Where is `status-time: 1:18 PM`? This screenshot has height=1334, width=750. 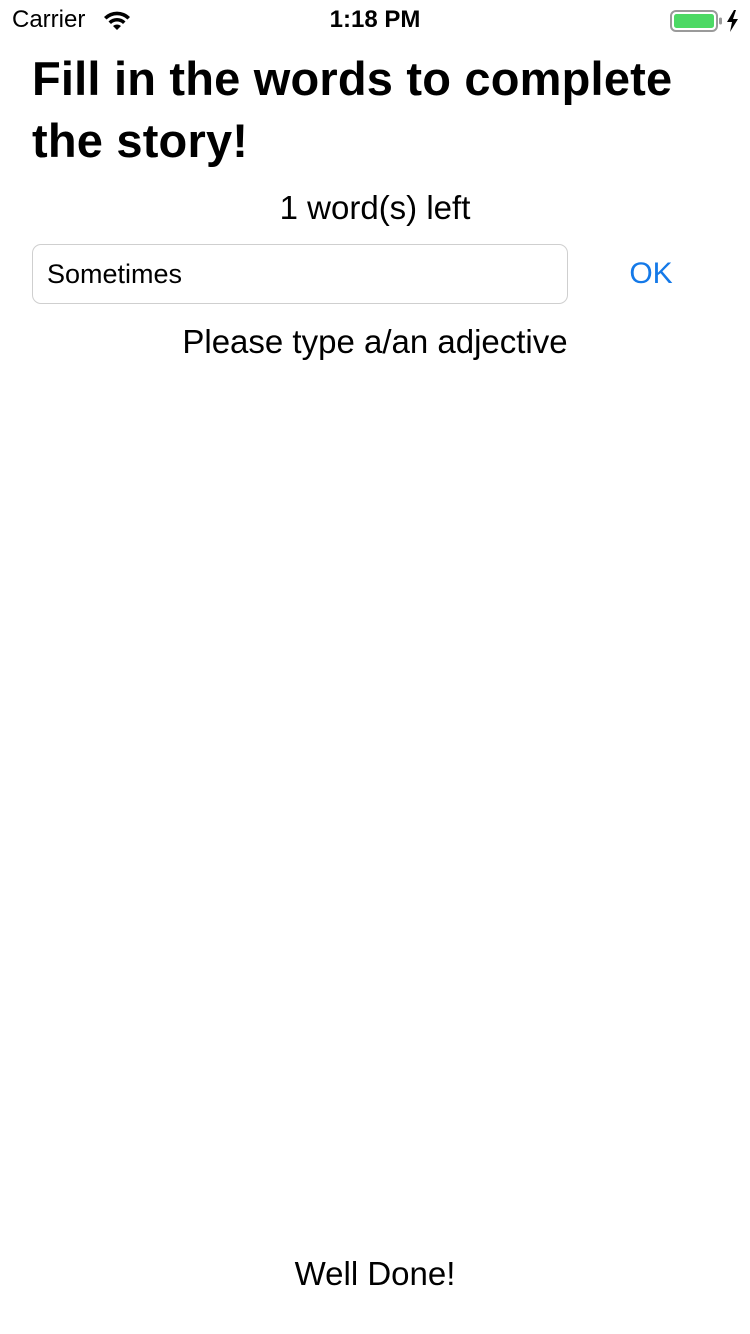
status-time: 1:18 PM is located at coordinates (375, 19).